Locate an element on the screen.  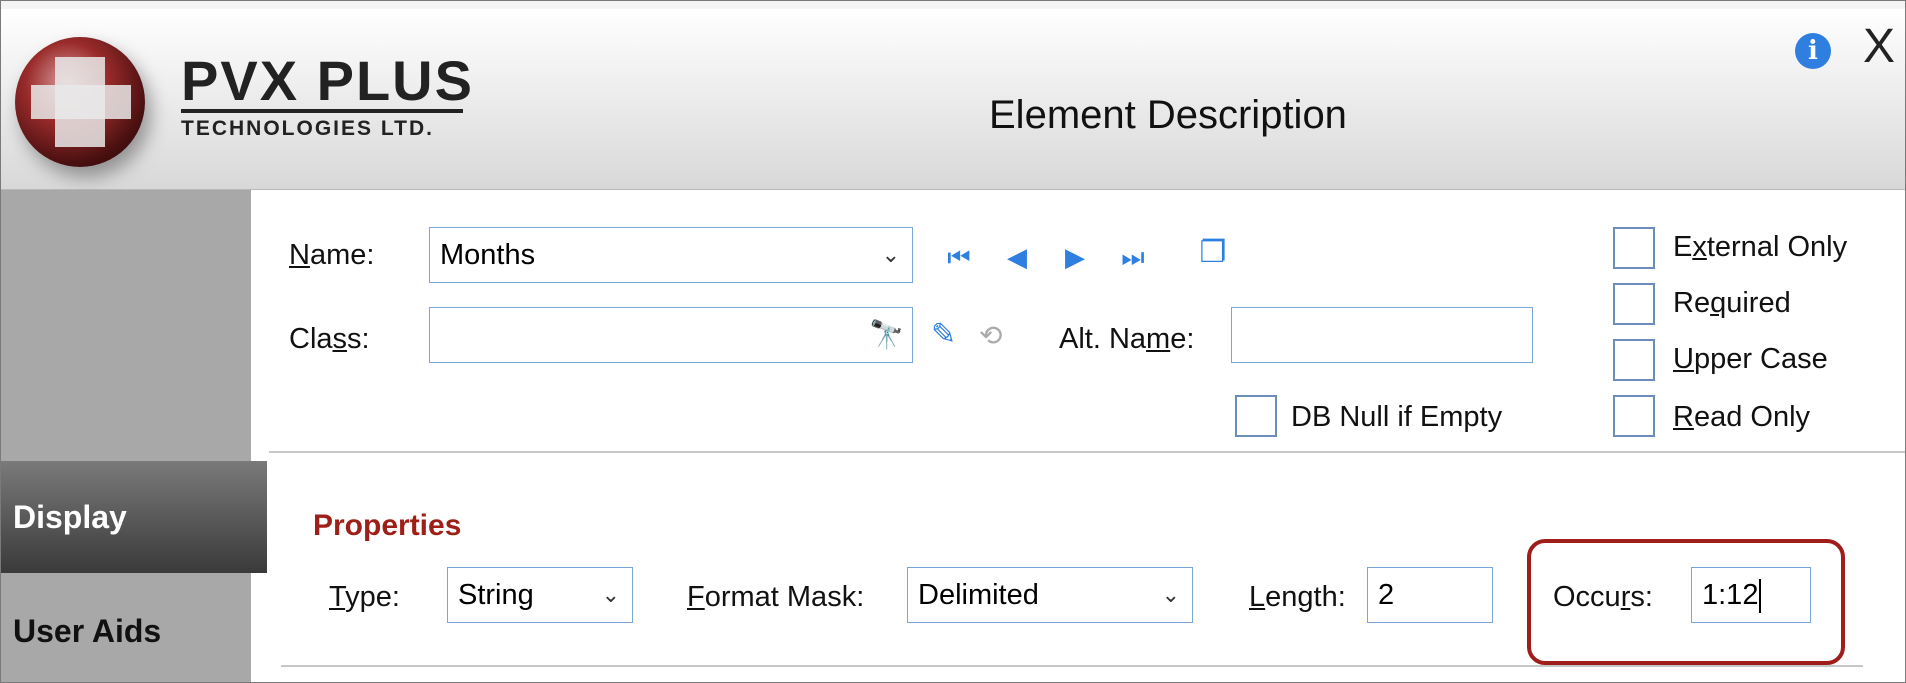
alt-name-field is located at coordinates (1382, 335).